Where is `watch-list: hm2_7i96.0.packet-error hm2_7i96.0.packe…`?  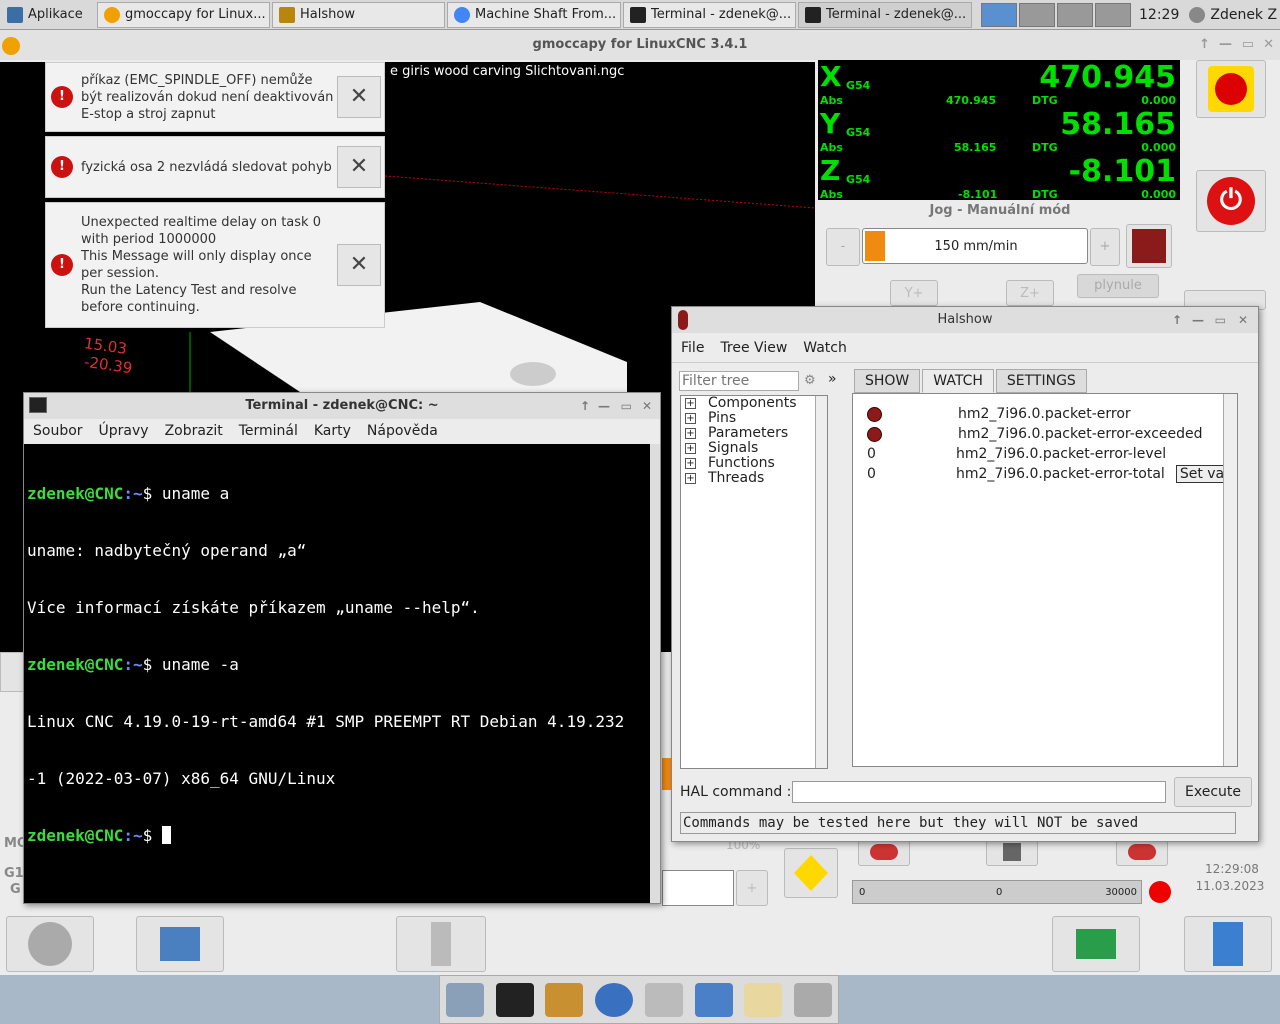
watch-list: hm2_7i96.0.packet-error hm2_7i96.0.packe… is located at coordinates (1045, 580).